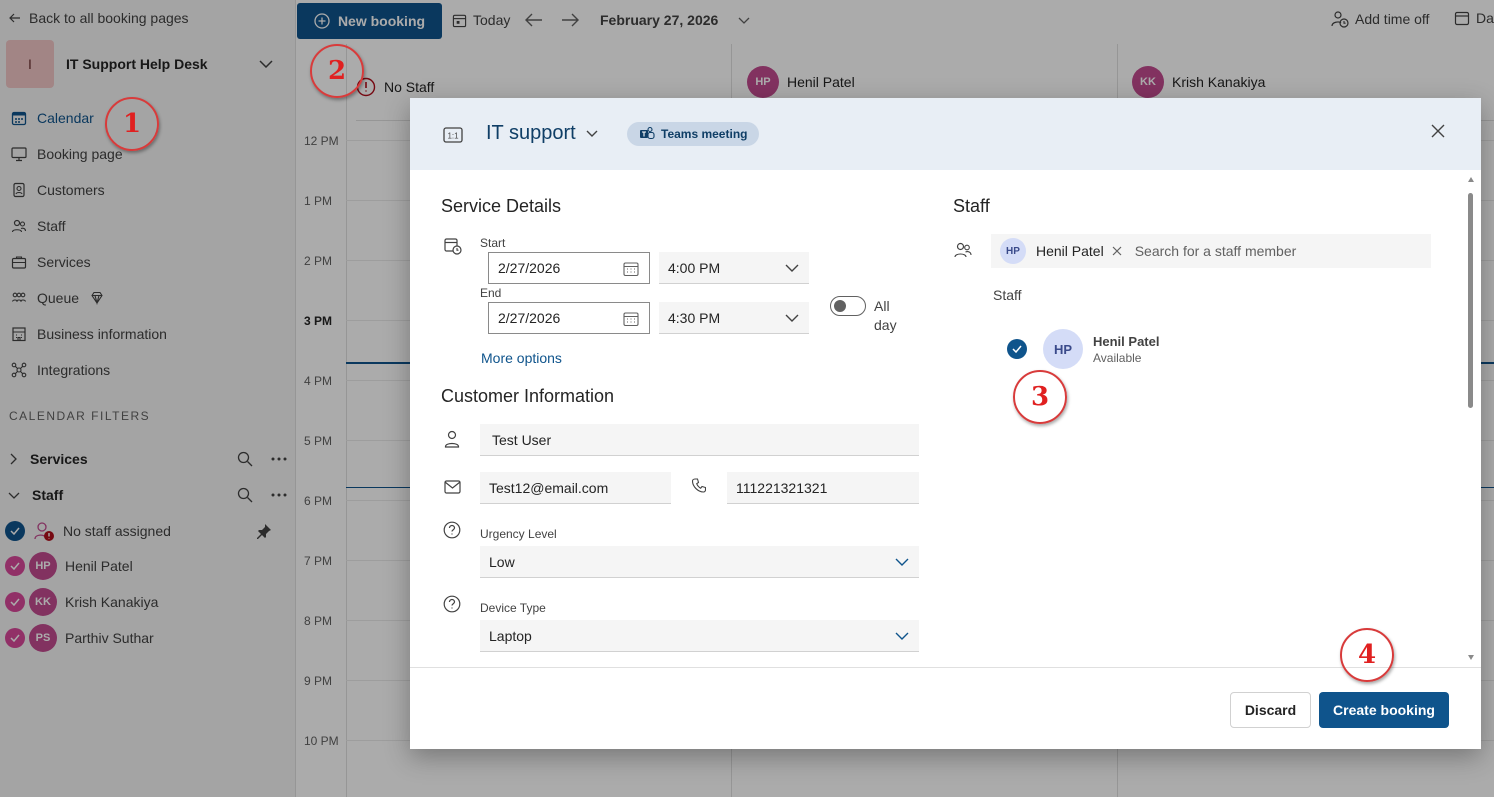 This screenshot has height=797, width=1494. What do you see at coordinates (529, 268) in the screenshot?
I see `start-date-value: 2/27/2026` at bounding box center [529, 268].